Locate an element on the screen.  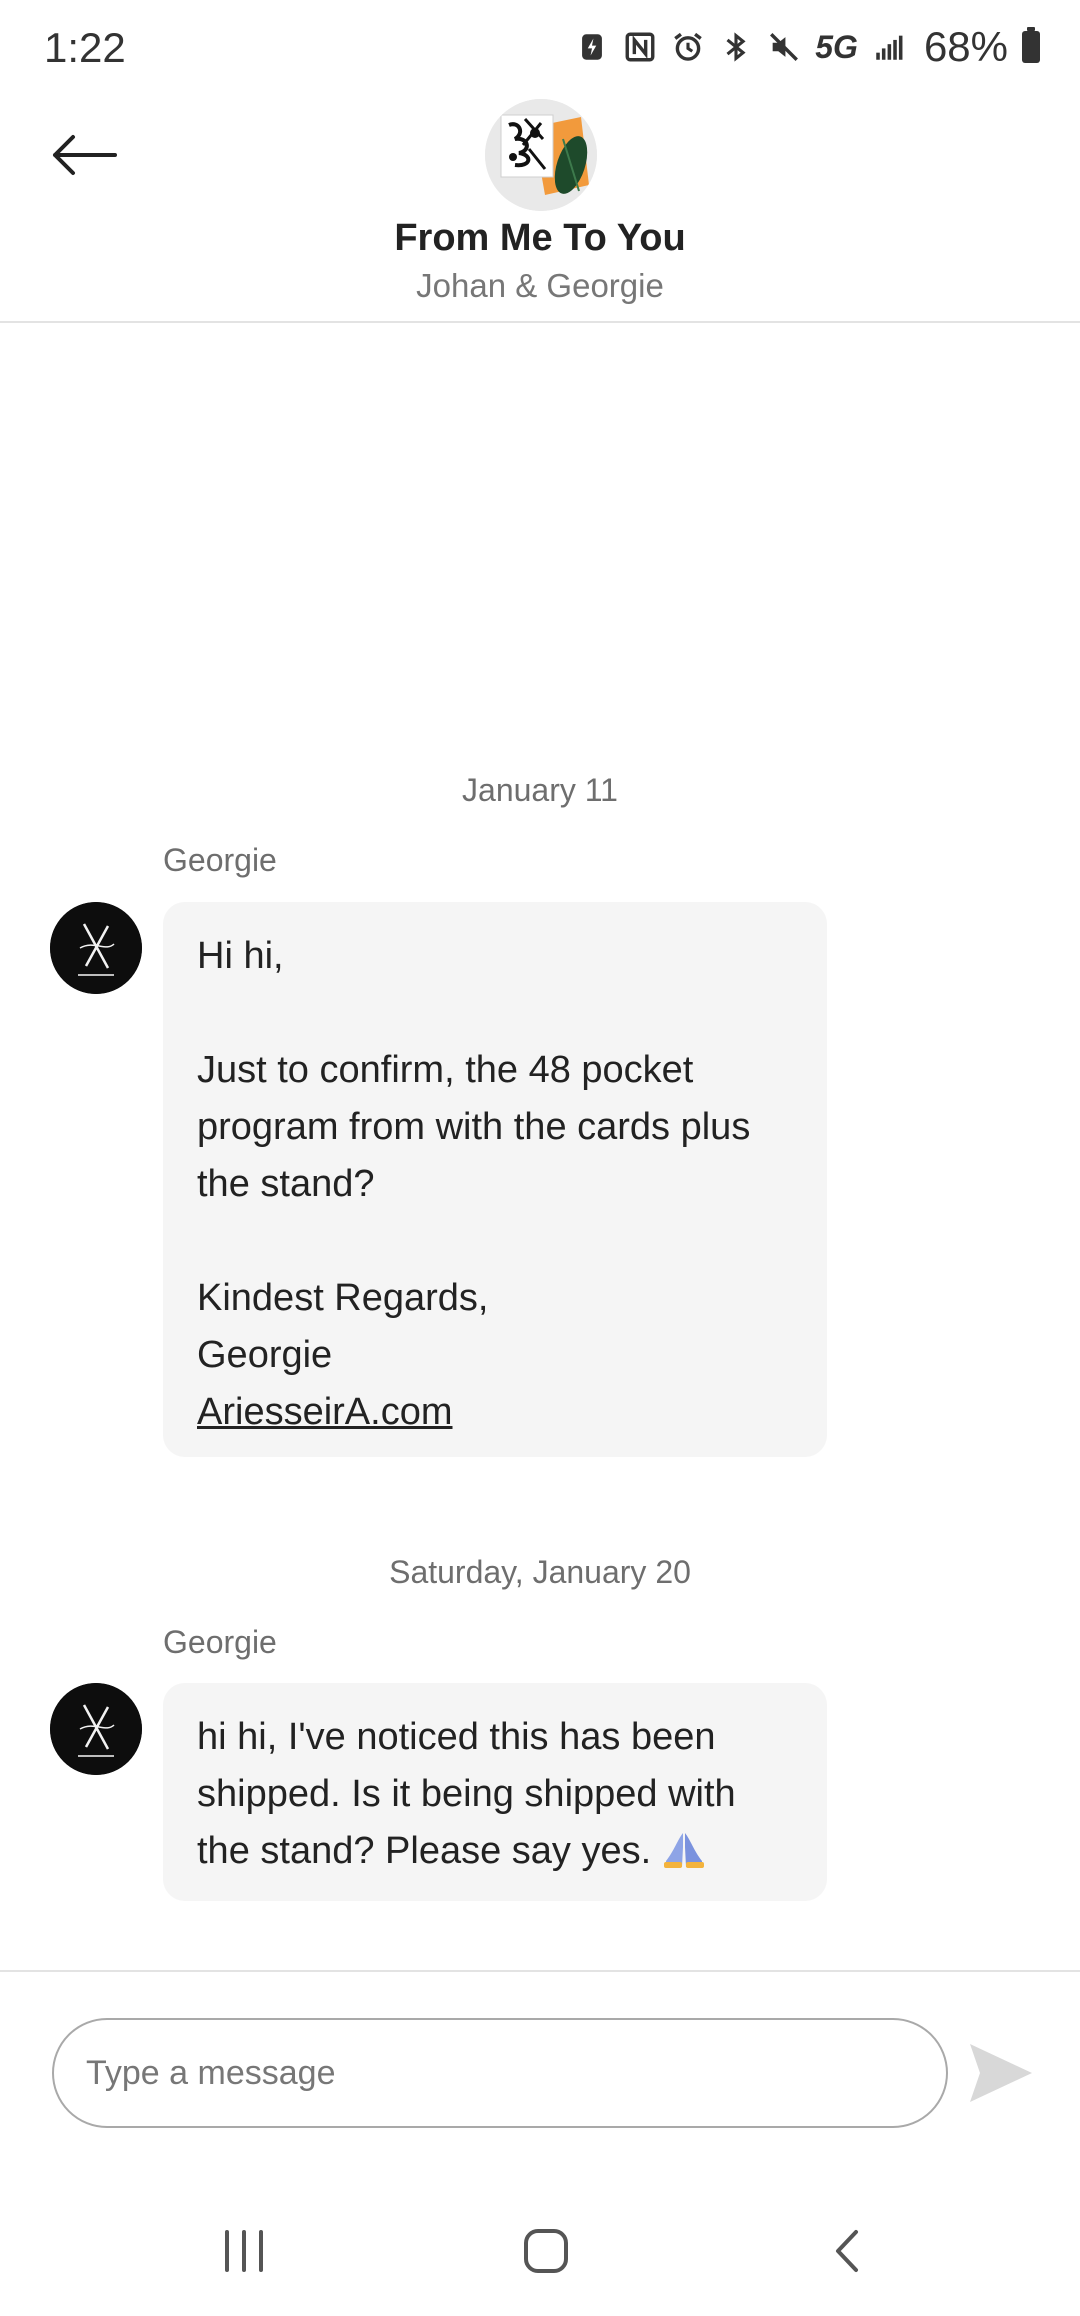
status-time: 1:22 is located at coordinates (85, 47).